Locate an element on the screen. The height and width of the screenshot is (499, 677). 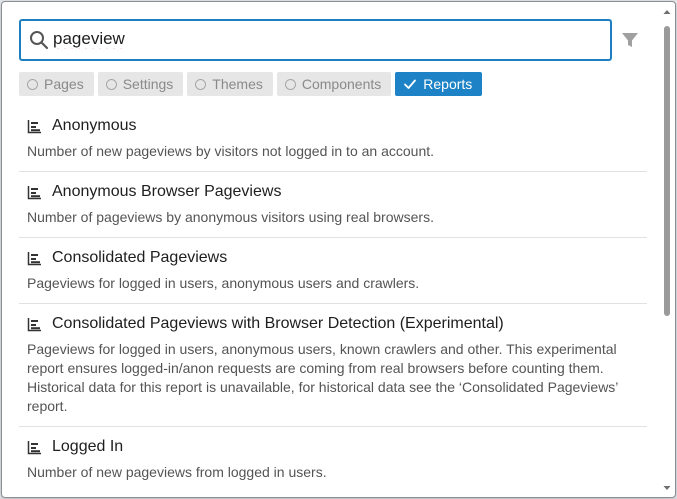
filter-chips: Pages Settings Themes Components Reports is located at coordinates (251, 84).